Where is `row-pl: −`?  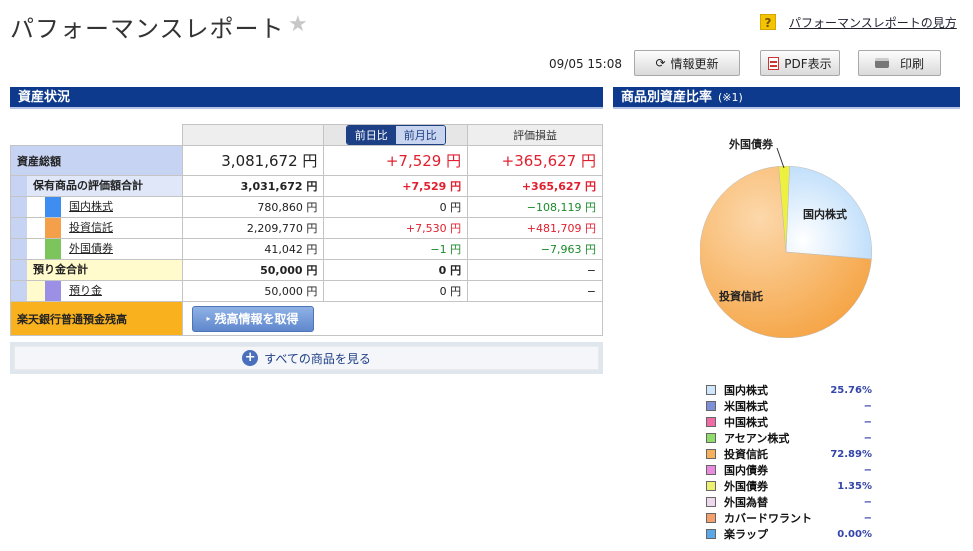 row-pl: − is located at coordinates (535, 291).